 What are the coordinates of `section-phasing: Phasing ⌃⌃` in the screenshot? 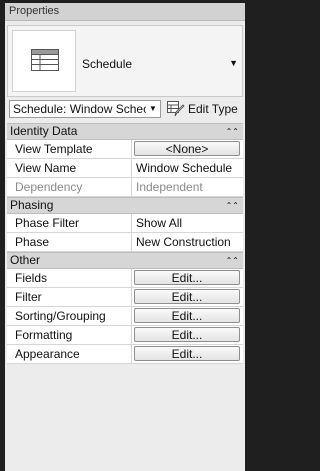 It's located at (125, 205).